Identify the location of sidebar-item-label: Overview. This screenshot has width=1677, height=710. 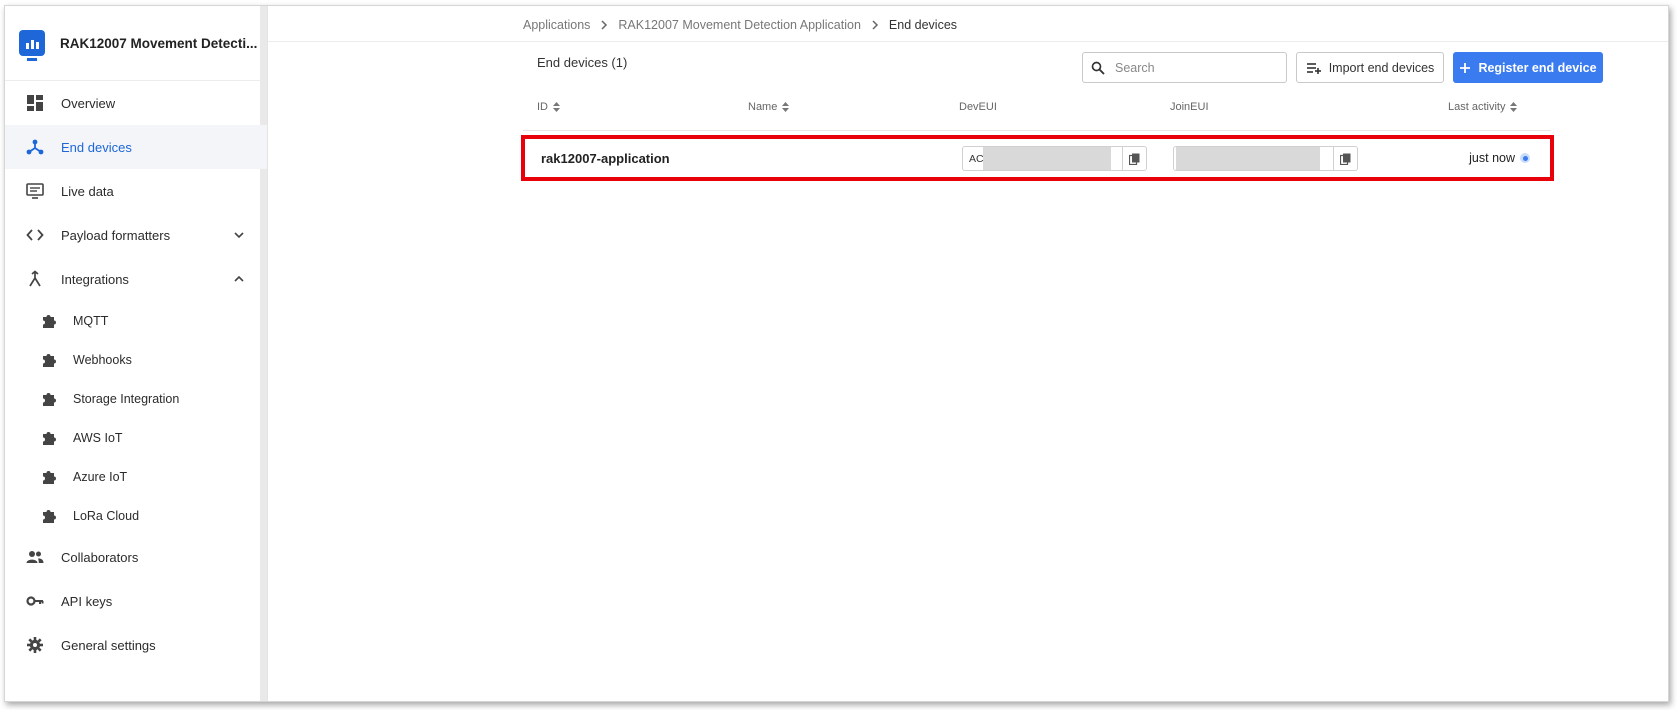
(88, 103).